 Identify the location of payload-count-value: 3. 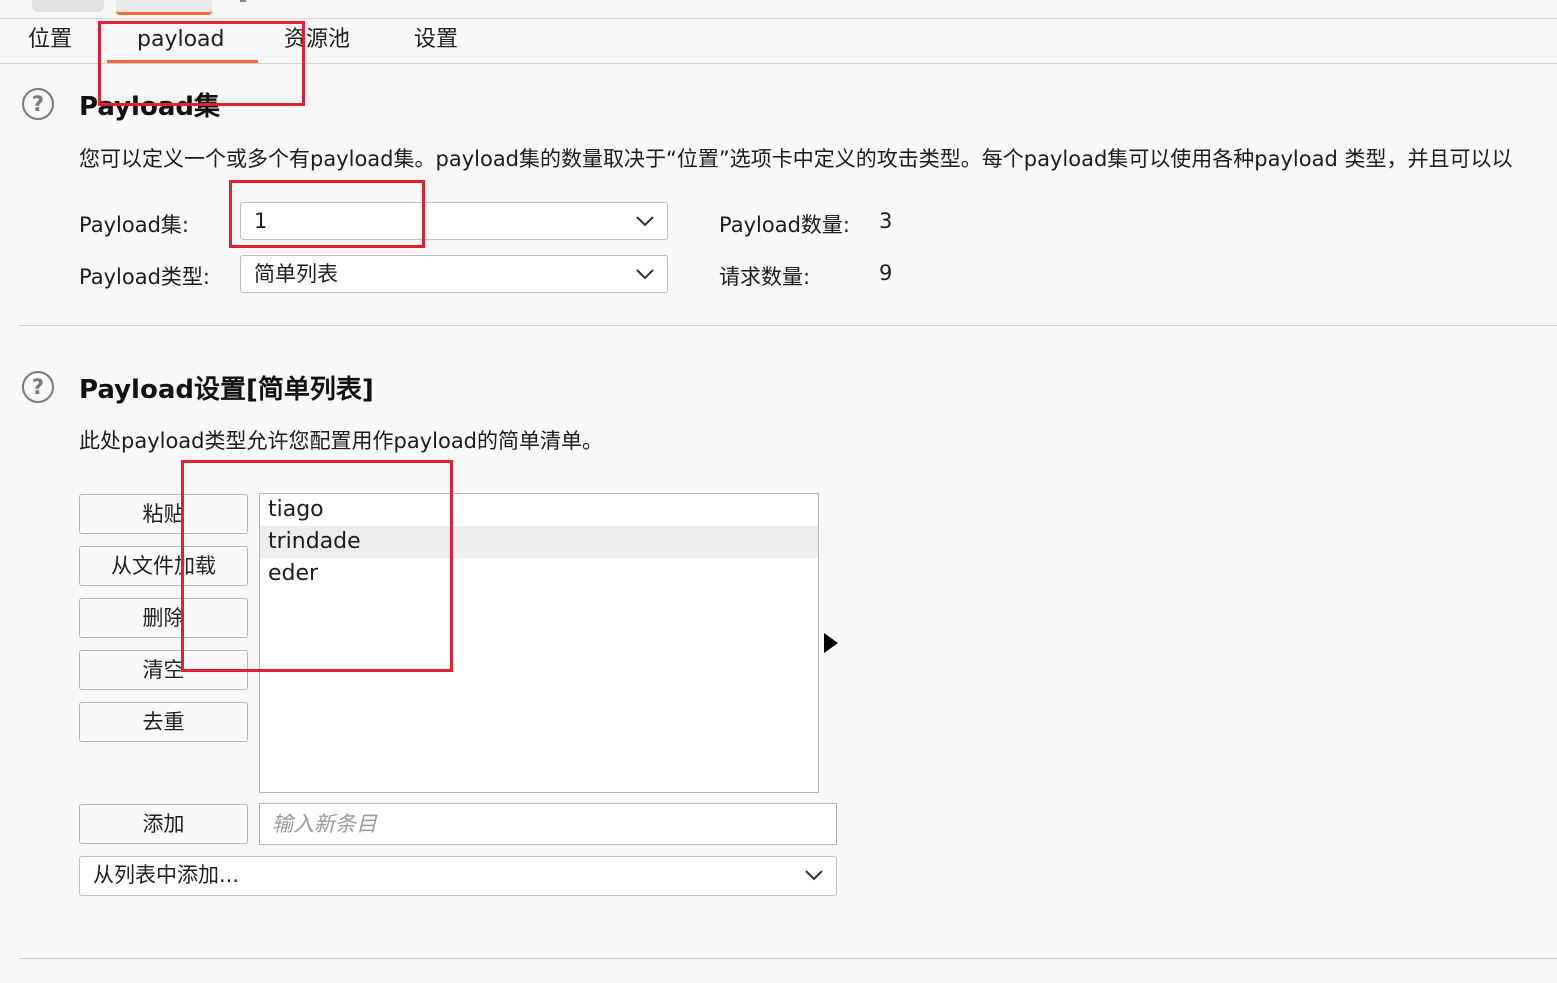
(886, 221).